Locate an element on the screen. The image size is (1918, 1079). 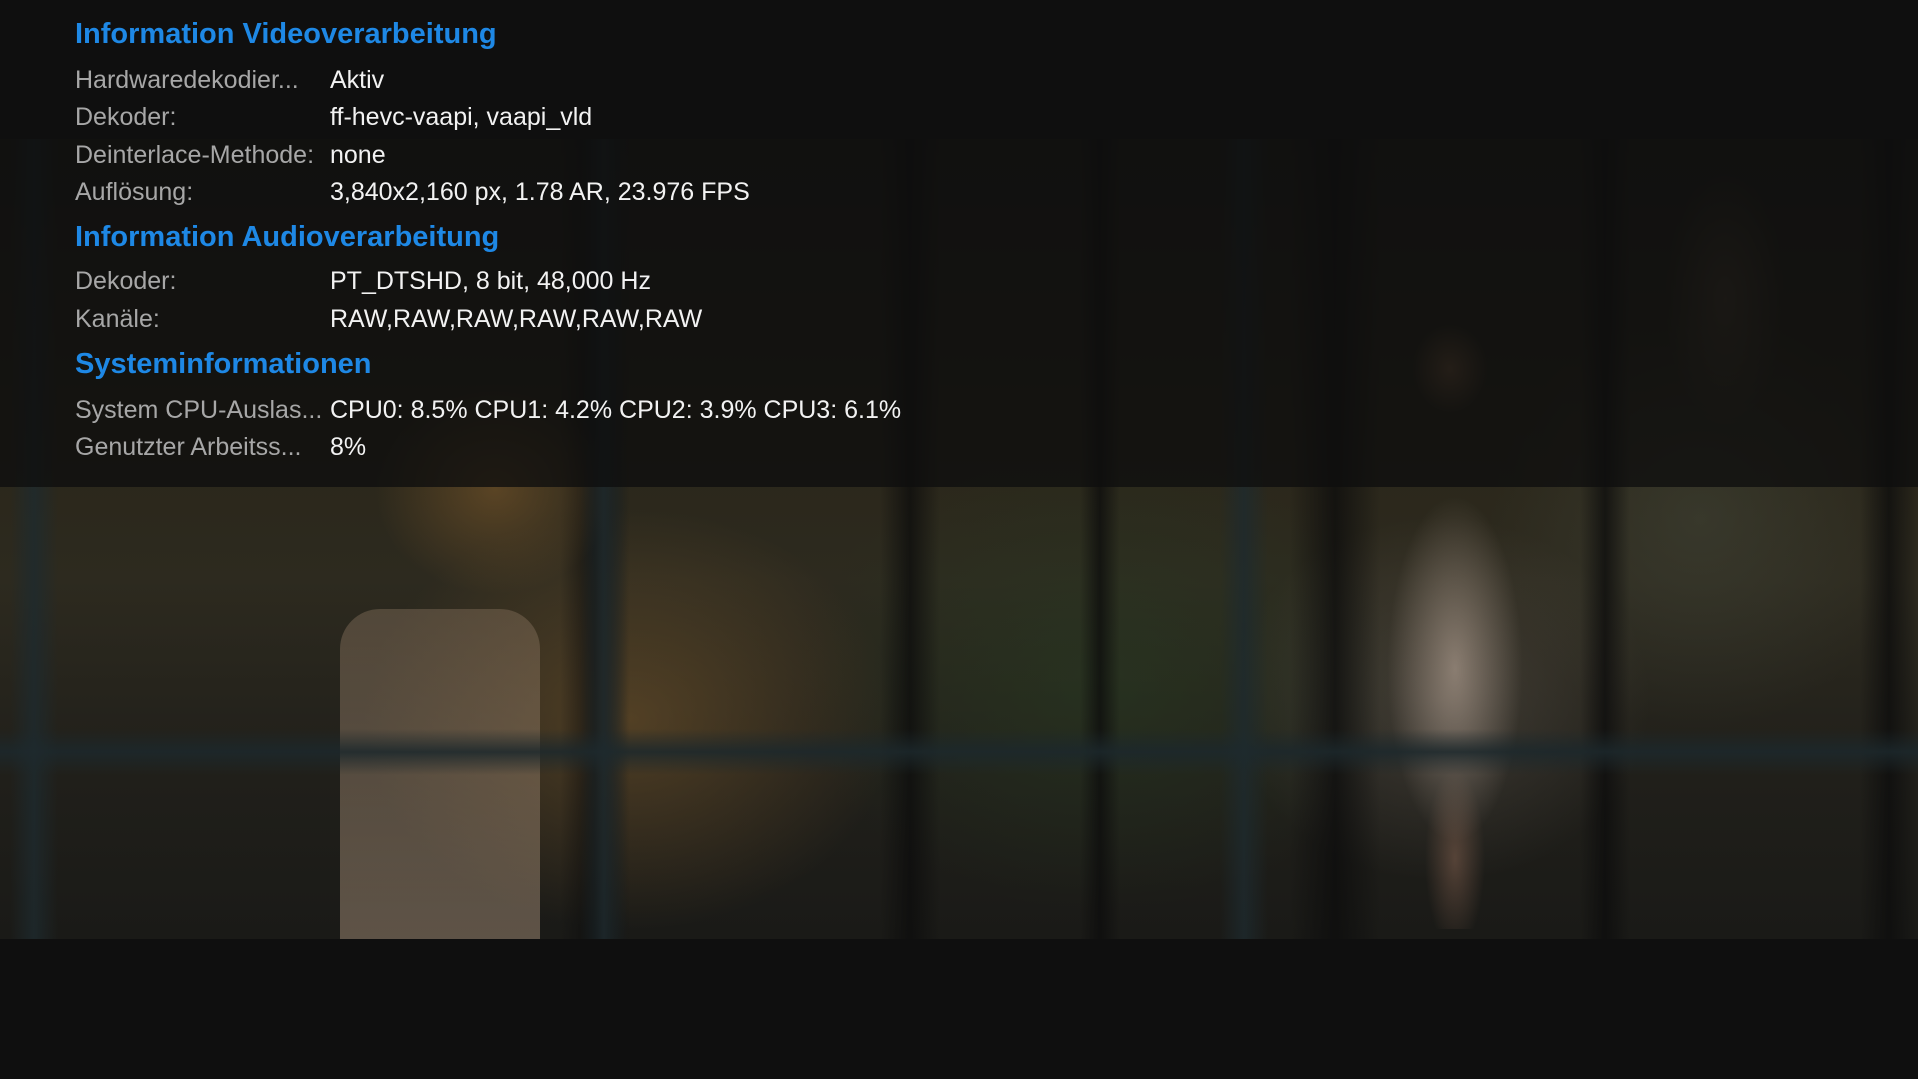
video-info-title: Information Videoverarbeitung is located at coordinates (286, 34).